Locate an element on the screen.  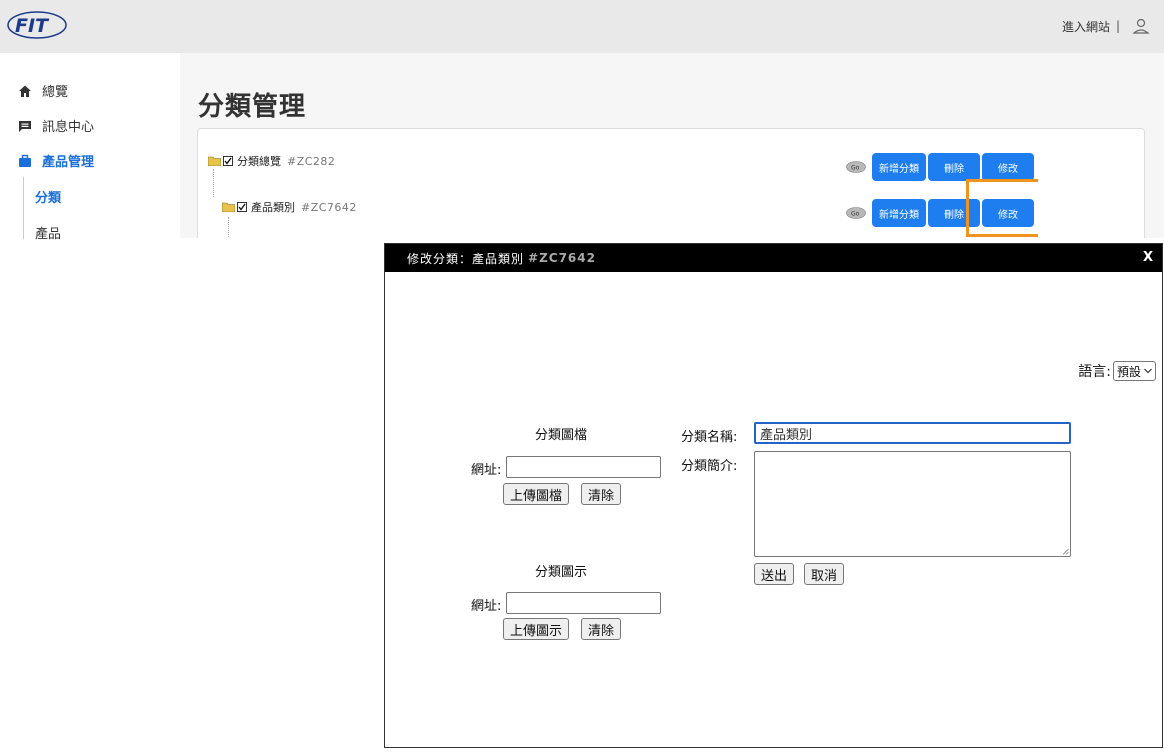
sidebar-item-overview: 總覽 is located at coordinates (43, 90).